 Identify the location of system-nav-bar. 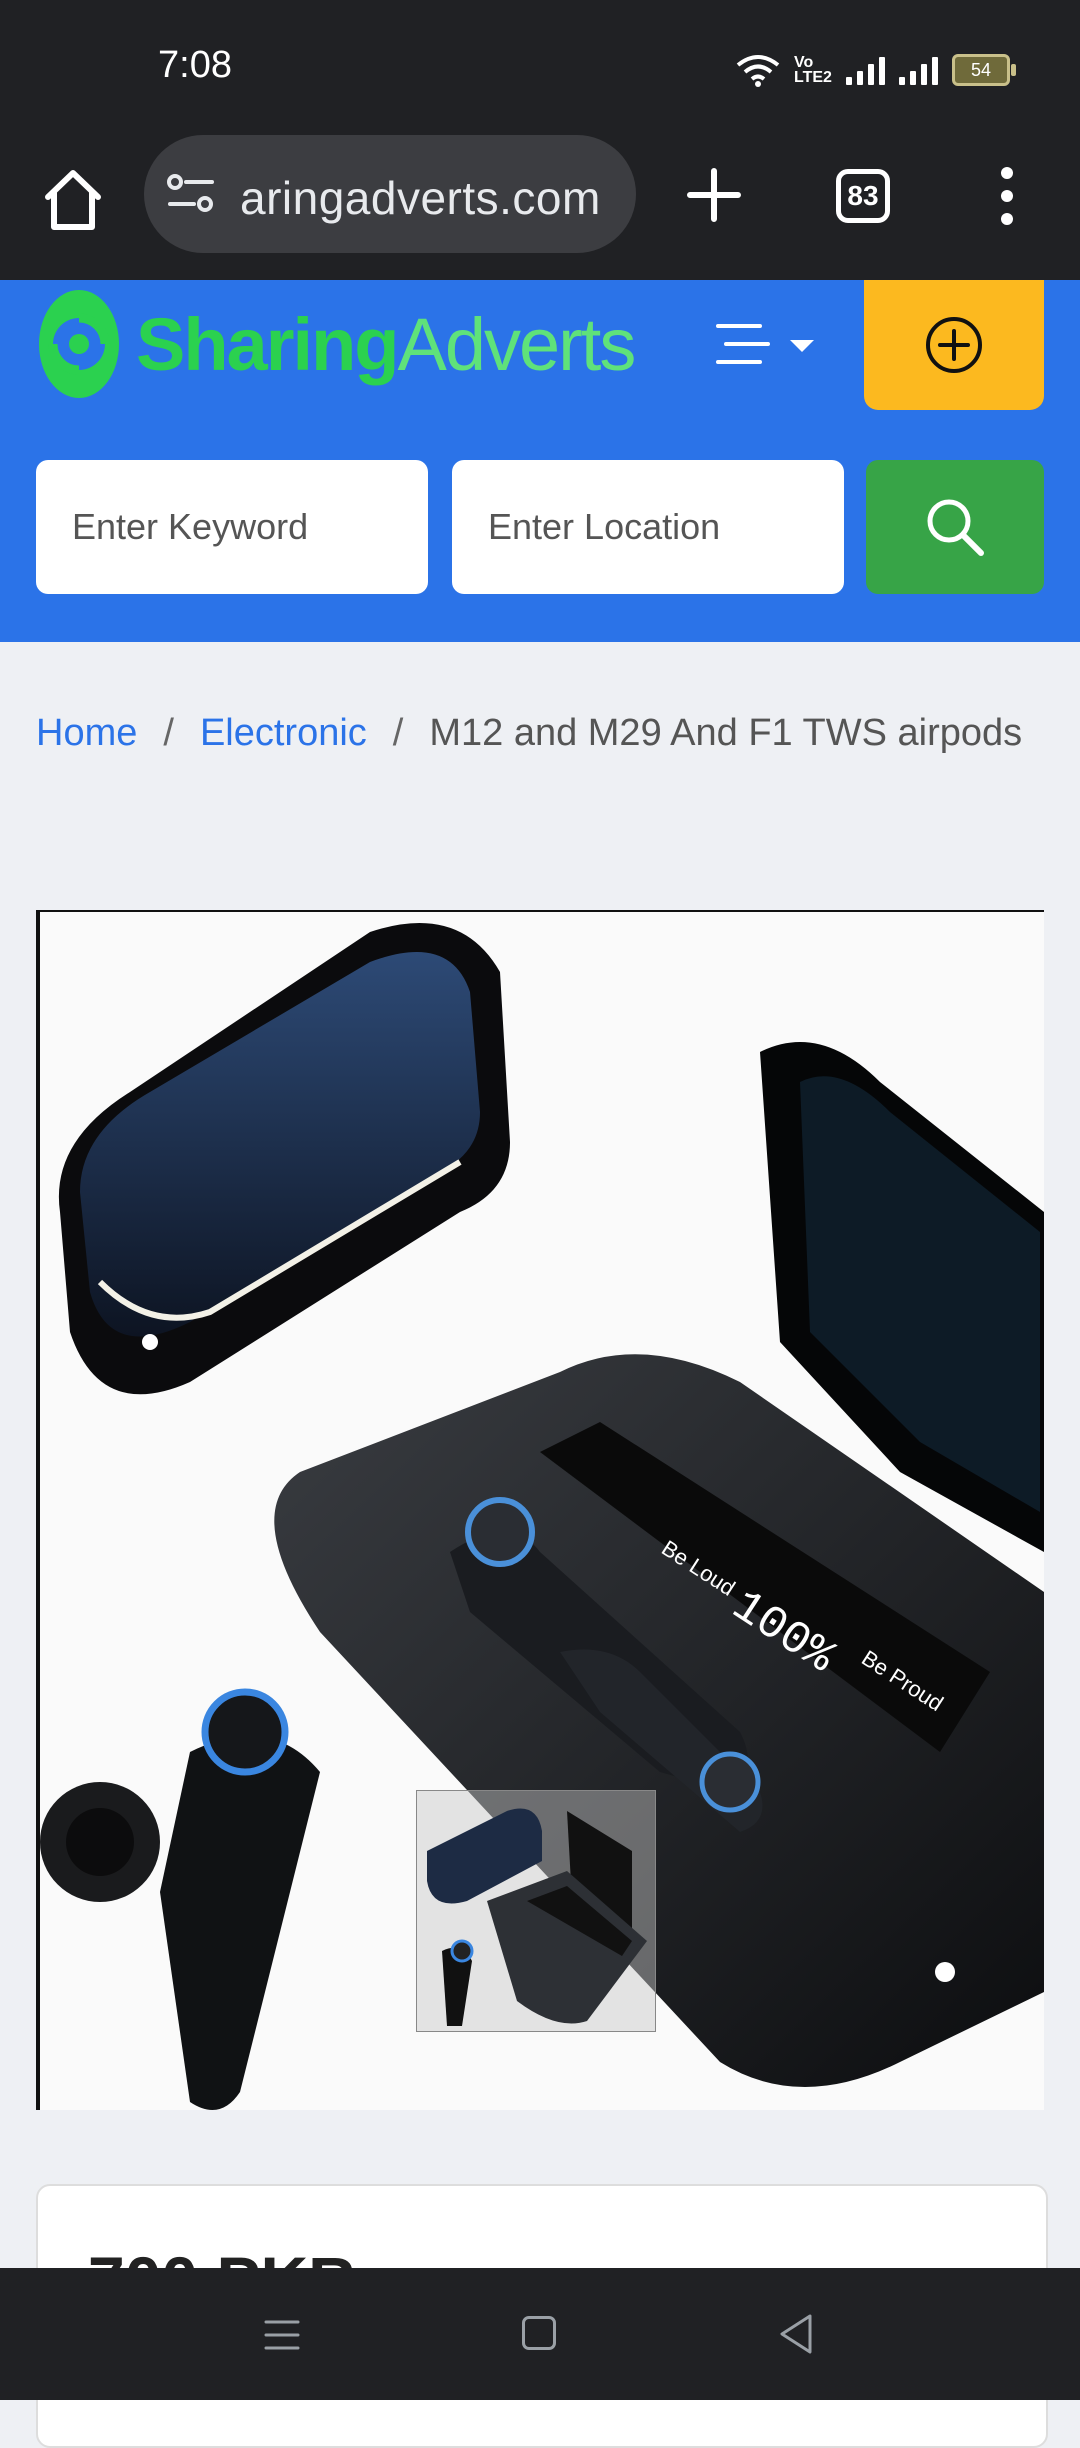
(540, 2334).